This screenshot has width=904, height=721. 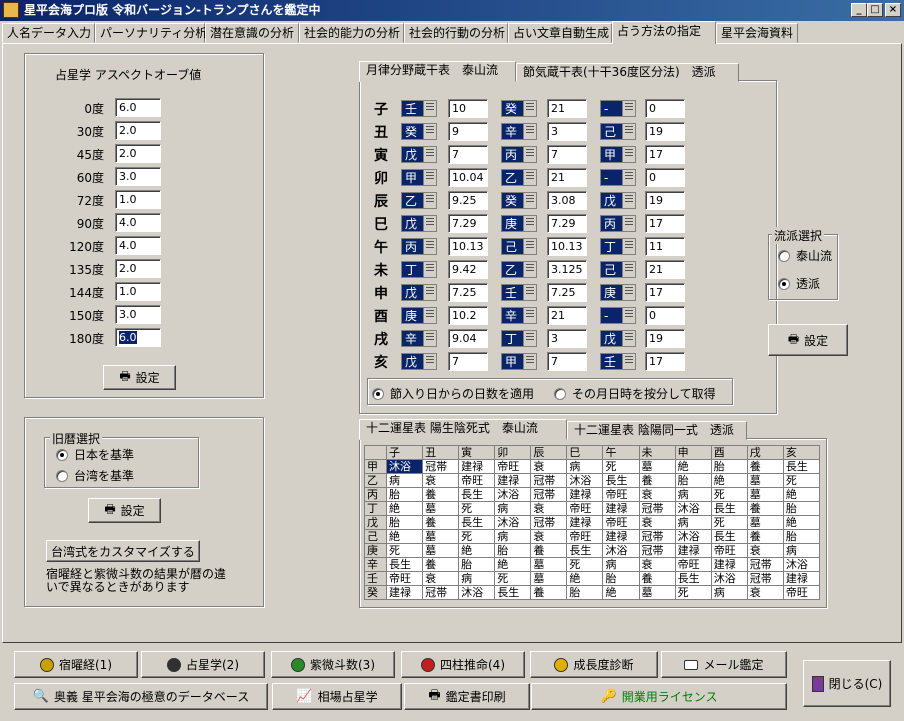 What do you see at coordinates (456, 33) in the screenshot?
I see `tab-4: 社会的行動の分析` at bounding box center [456, 33].